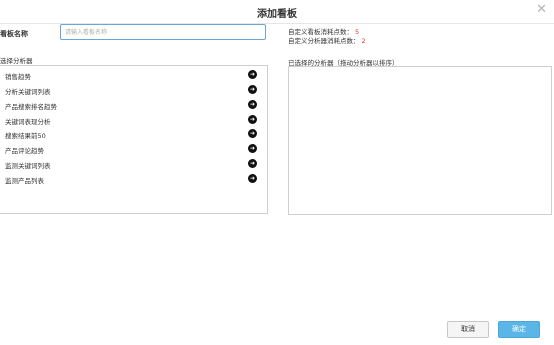 The image size is (554, 345). I want to click on dialog-header: 添加看板 ✕, so click(277, 12).